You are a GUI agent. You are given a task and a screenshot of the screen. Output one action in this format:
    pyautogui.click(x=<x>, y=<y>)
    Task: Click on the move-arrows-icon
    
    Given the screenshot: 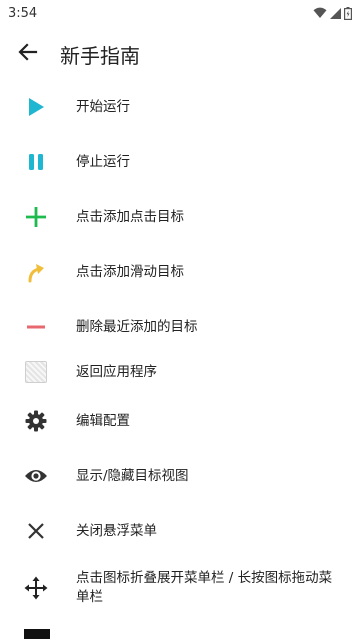 What is the action you would take?
    pyautogui.click(x=36, y=588)
    